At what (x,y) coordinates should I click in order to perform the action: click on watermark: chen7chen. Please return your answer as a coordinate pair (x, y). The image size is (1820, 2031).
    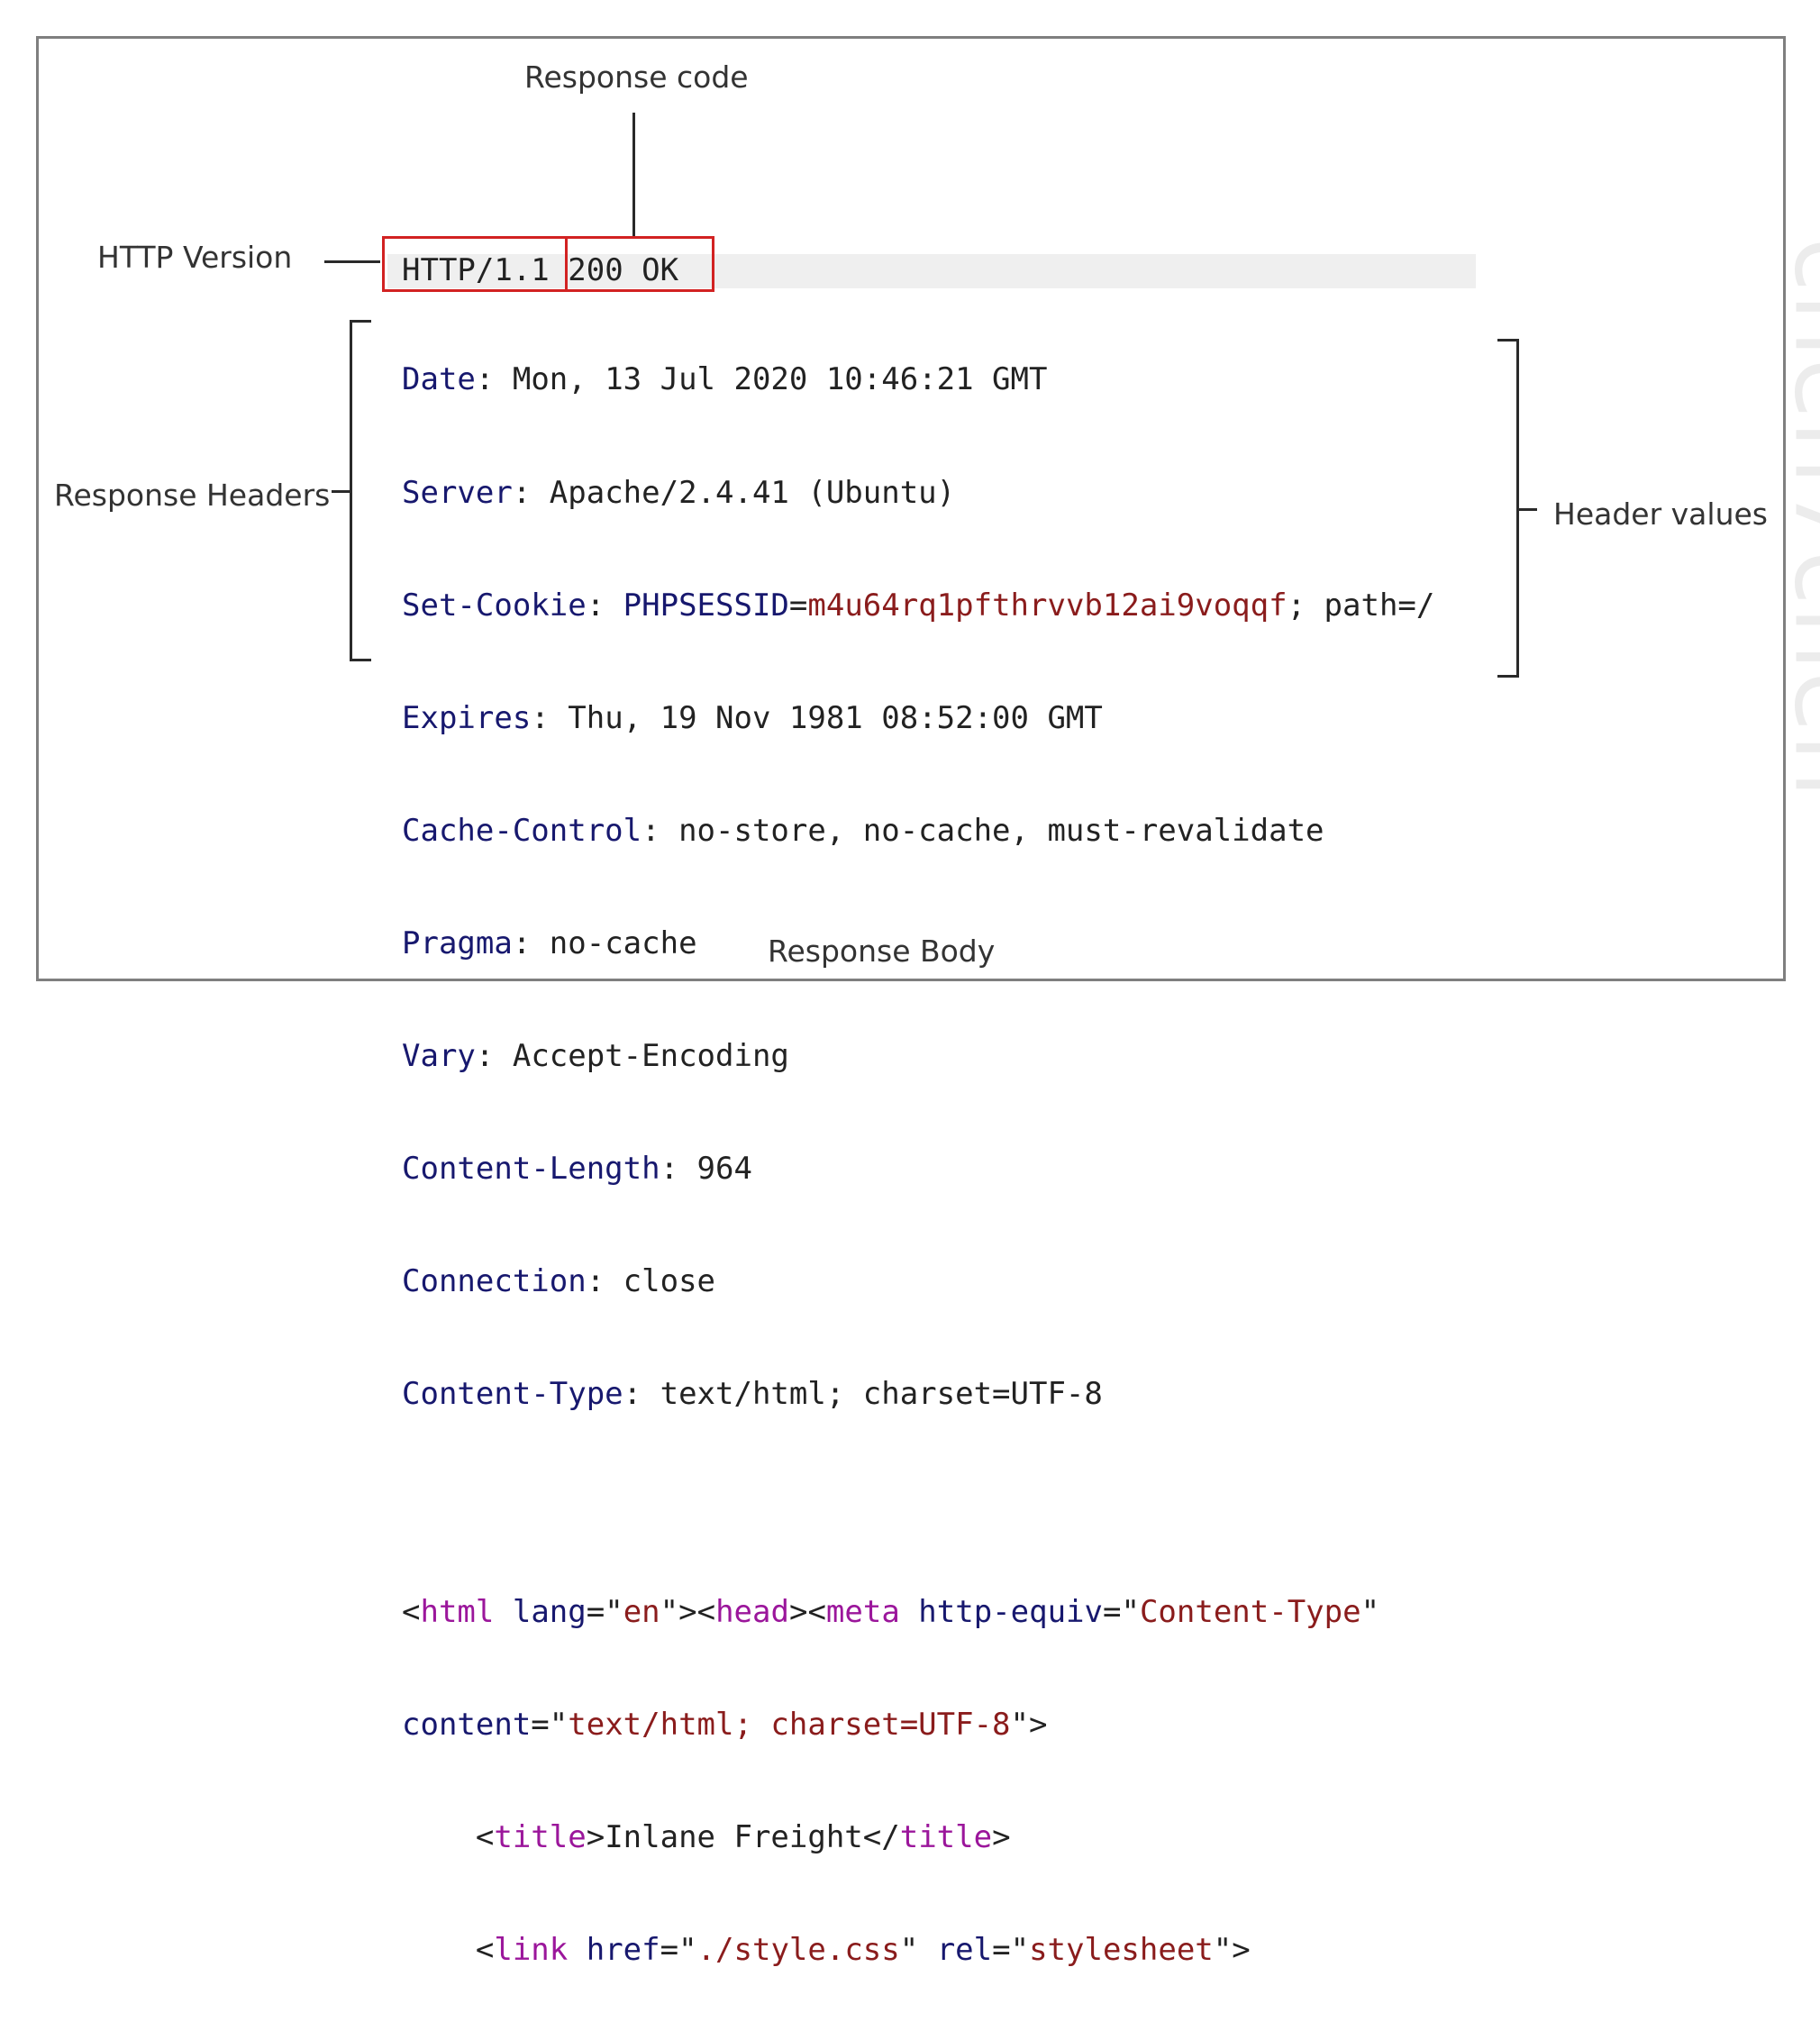
    Looking at the image, I should click on (1796, 518).